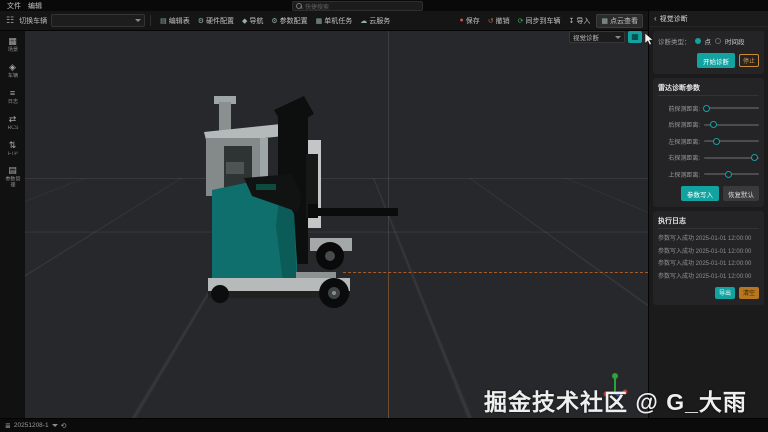  What do you see at coordinates (338, 21) in the screenshot?
I see `toolbar-button-label: 单机任务` at bounding box center [338, 21].